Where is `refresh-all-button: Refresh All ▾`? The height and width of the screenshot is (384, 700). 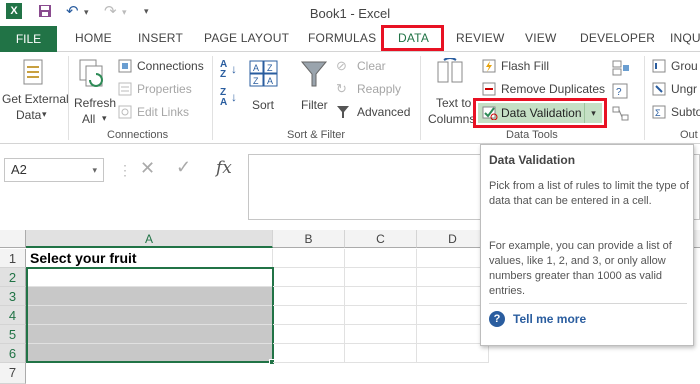 refresh-all-button: Refresh All ▾ is located at coordinates (93, 90).